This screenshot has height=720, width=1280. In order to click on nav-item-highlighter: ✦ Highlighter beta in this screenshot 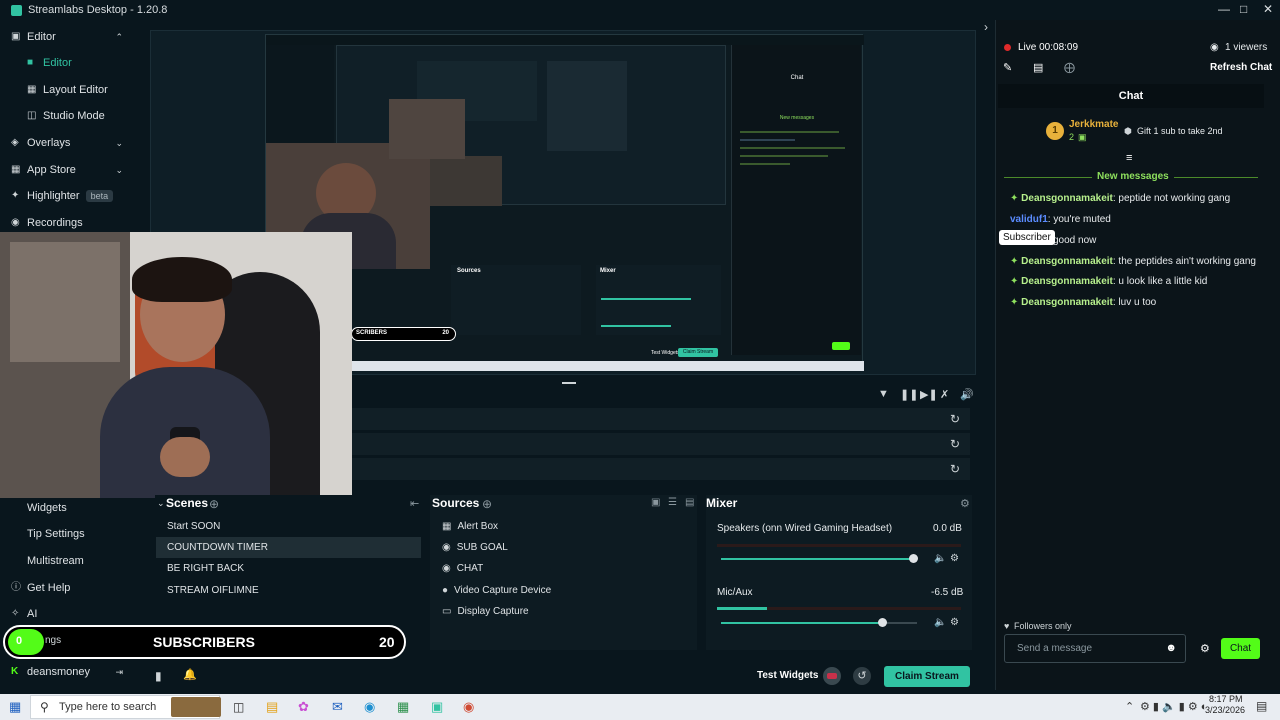, I will do `click(67, 196)`.